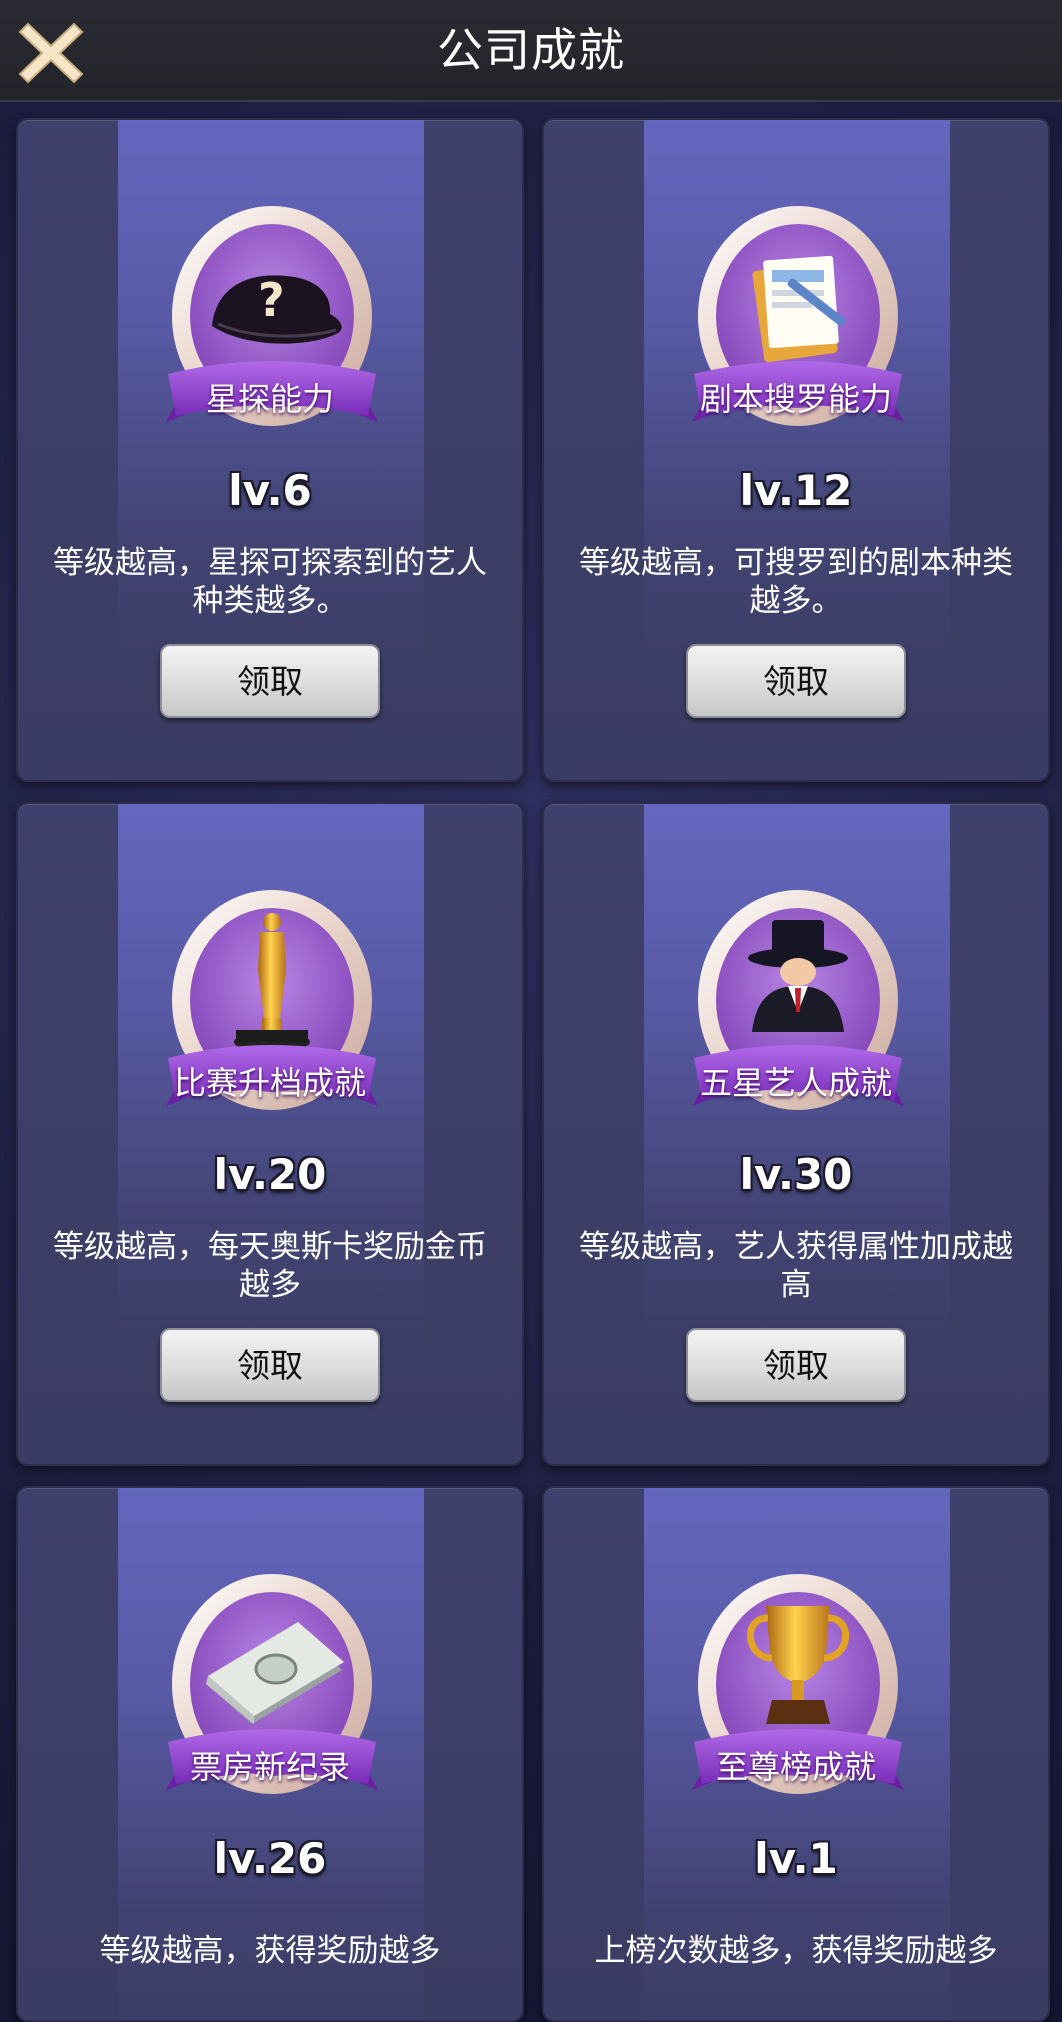 Image resolution: width=1062 pixels, height=2022 pixels. I want to click on achievement-label: 至尊榜成就, so click(795, 1767).